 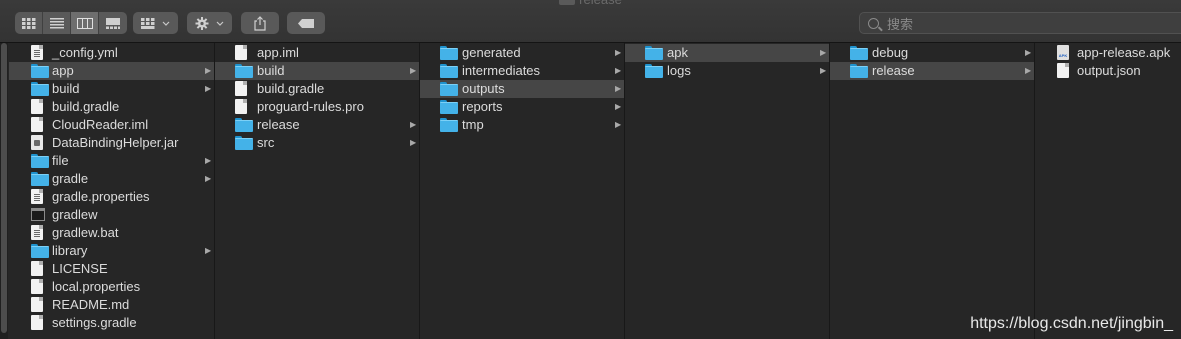 I want to click on list-item-label: build, so click(x=66, y=88).